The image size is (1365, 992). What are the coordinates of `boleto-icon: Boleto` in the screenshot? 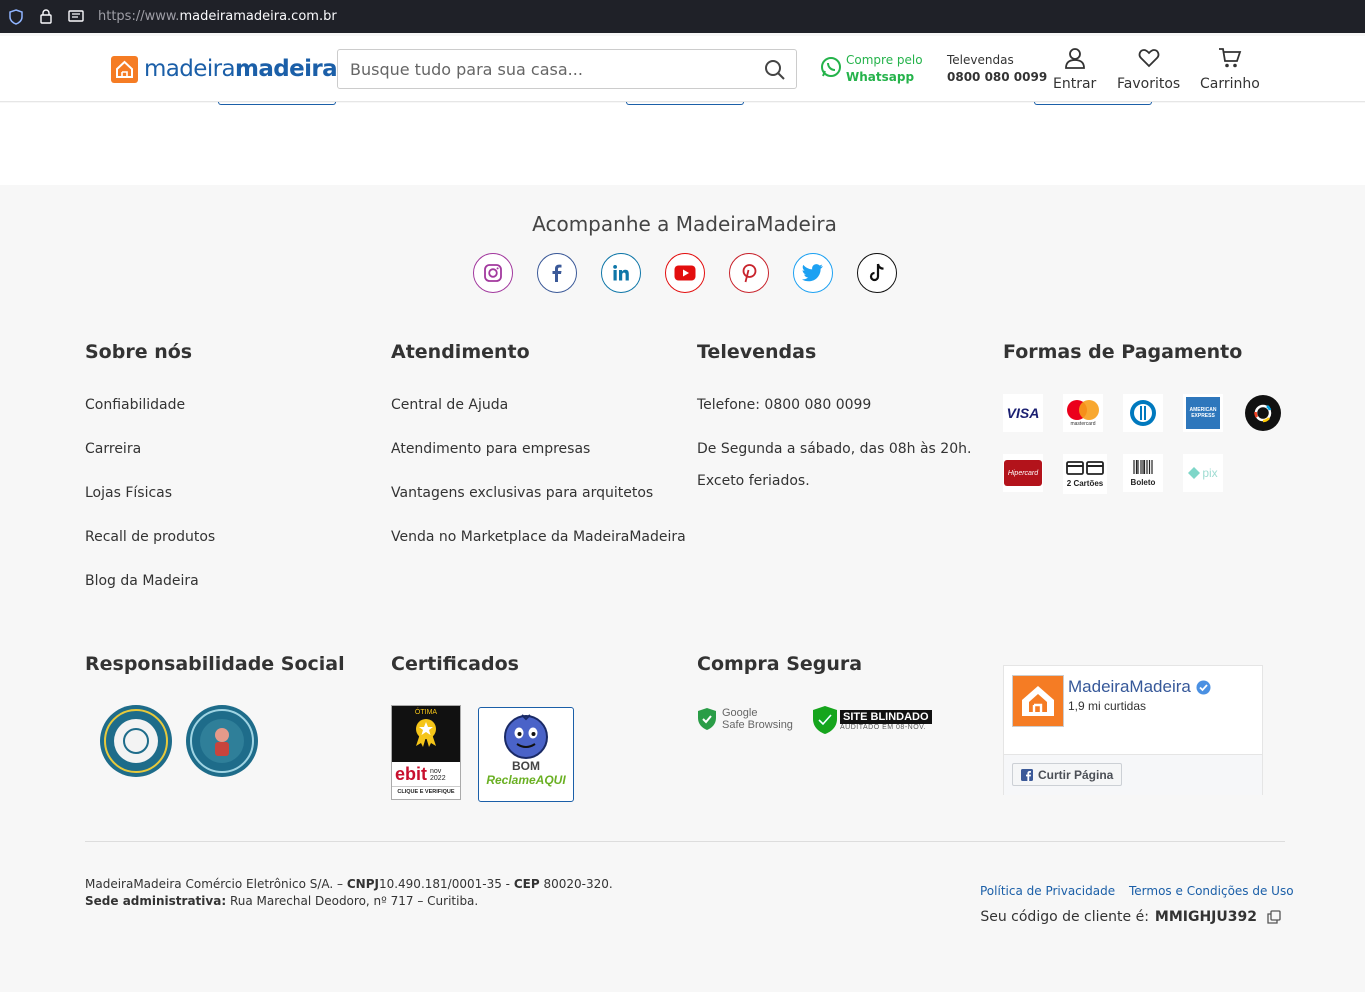 It's located at (1143, 473).